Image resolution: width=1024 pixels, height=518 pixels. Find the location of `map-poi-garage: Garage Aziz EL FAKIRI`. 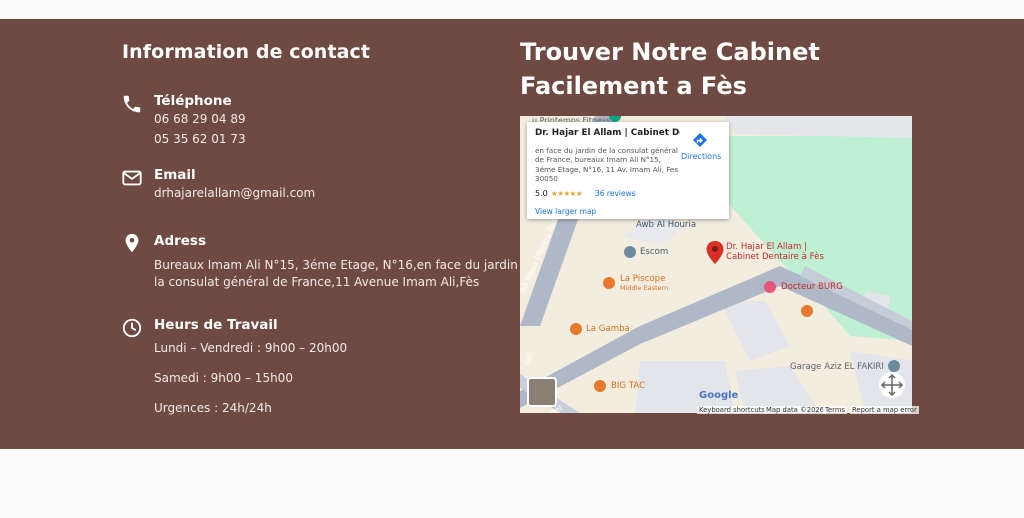

map-poi-garage: Garage Aziz EL FAKIRI is located at coordinates (837, 367).